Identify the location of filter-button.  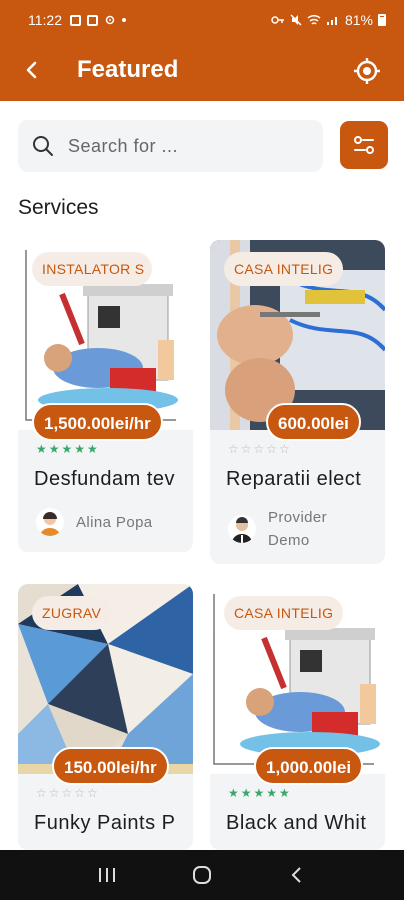
(364, 145).